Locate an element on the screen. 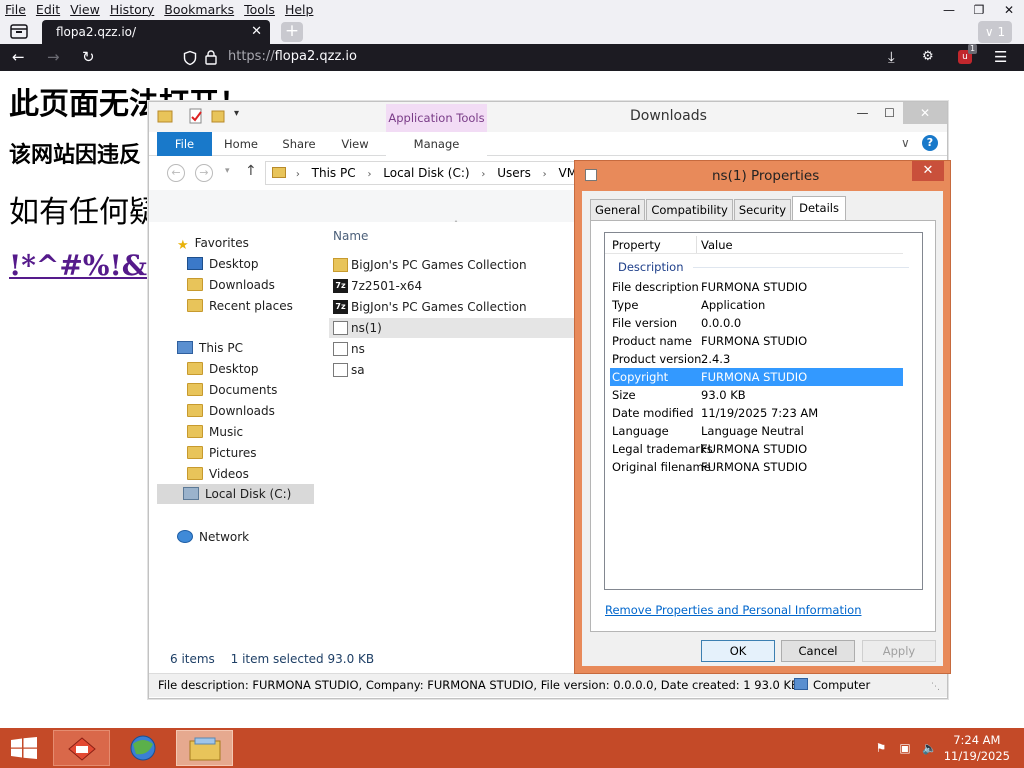  breadcrumb-this-pc: This PC is located at coordinates (334, 173).